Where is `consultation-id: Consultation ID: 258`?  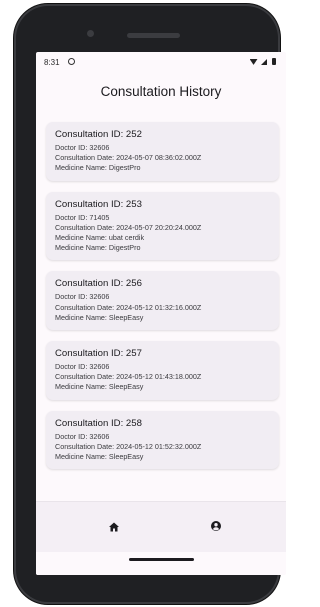
consultation-id: Consultation ID: 258 is located at coordinates (98, 423).